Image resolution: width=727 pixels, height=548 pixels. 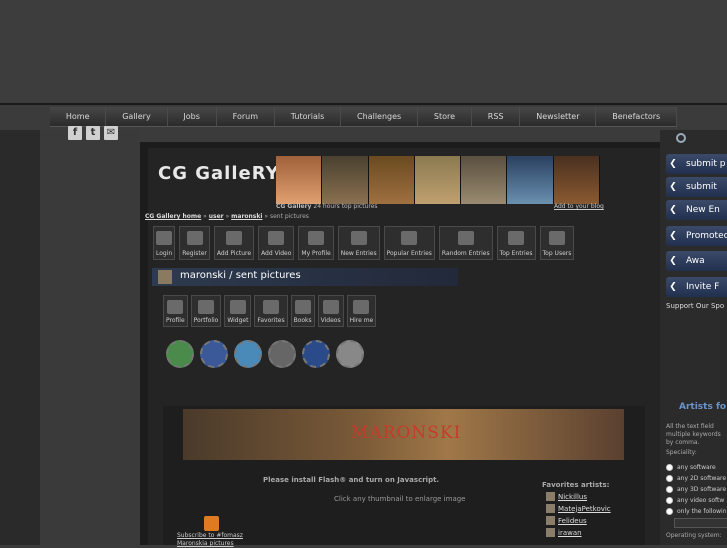 What do you see at coordinates (192, 116) in the screenshot?
I see `nav-item-jobs: Jobs` at bounding box center [192, 116].